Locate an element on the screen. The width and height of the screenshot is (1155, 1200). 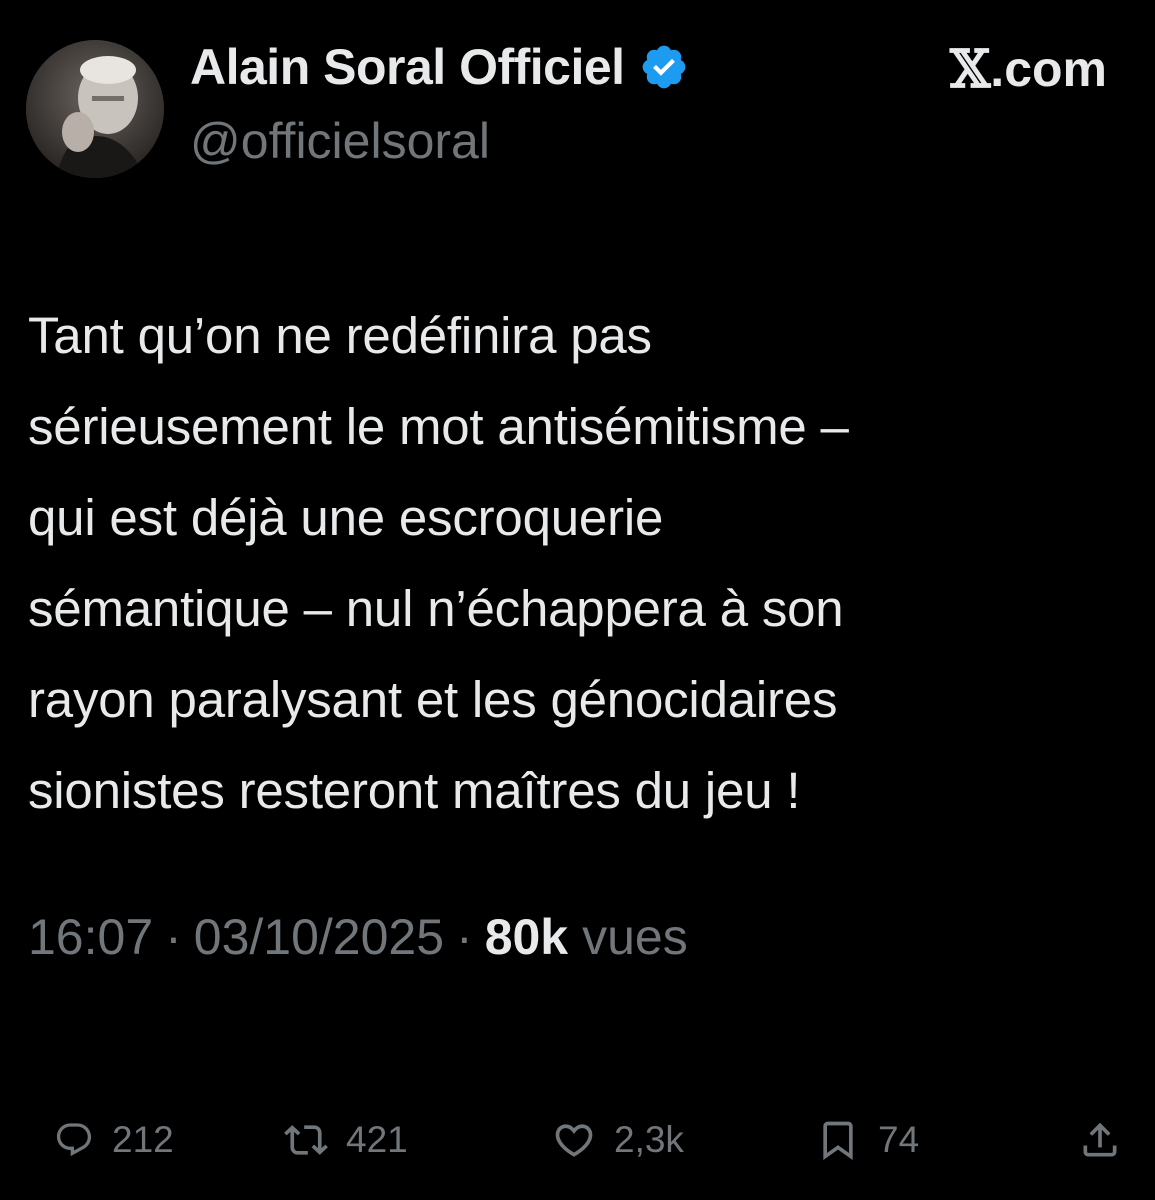
source-label: 𝕏 .com is located at coordinates (1028, 69).